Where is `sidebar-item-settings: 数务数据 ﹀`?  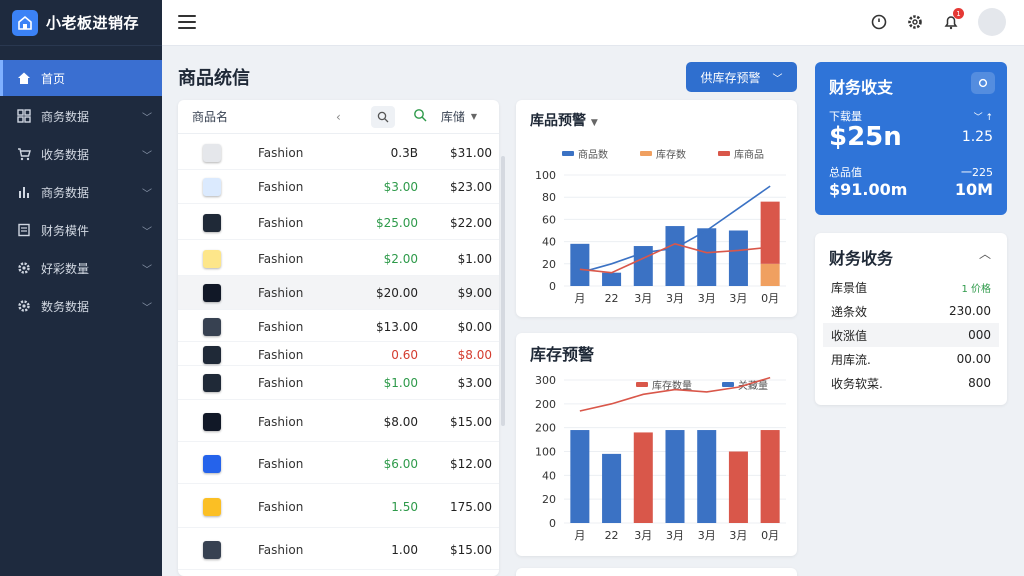
sidebar-item-settings: 数务数据 ﹀ is located at coordinates (81, 306).